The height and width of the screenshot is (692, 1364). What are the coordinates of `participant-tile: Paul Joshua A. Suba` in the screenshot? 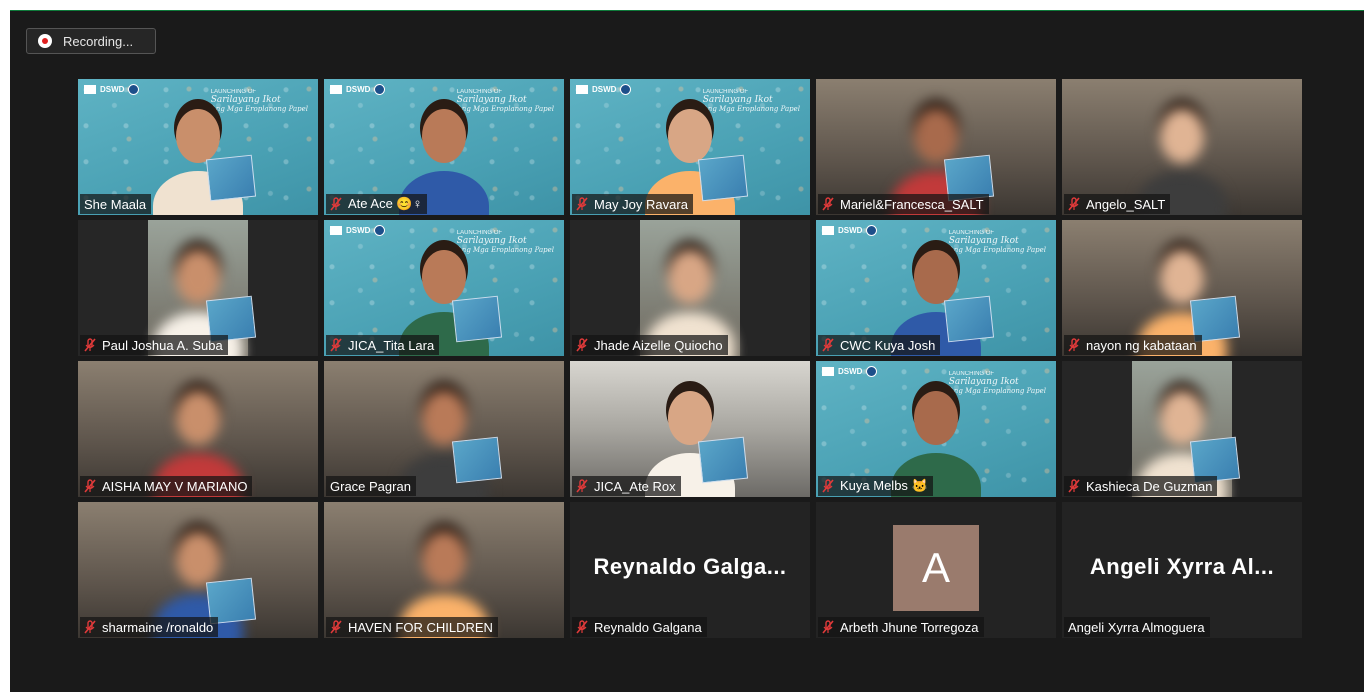 It's located at (198, 288).